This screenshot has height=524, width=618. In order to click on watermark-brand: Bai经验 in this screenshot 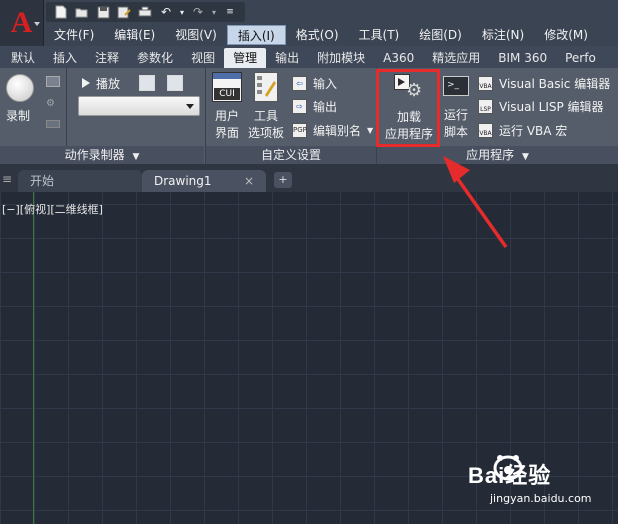, I will do `click(510, 475)`.